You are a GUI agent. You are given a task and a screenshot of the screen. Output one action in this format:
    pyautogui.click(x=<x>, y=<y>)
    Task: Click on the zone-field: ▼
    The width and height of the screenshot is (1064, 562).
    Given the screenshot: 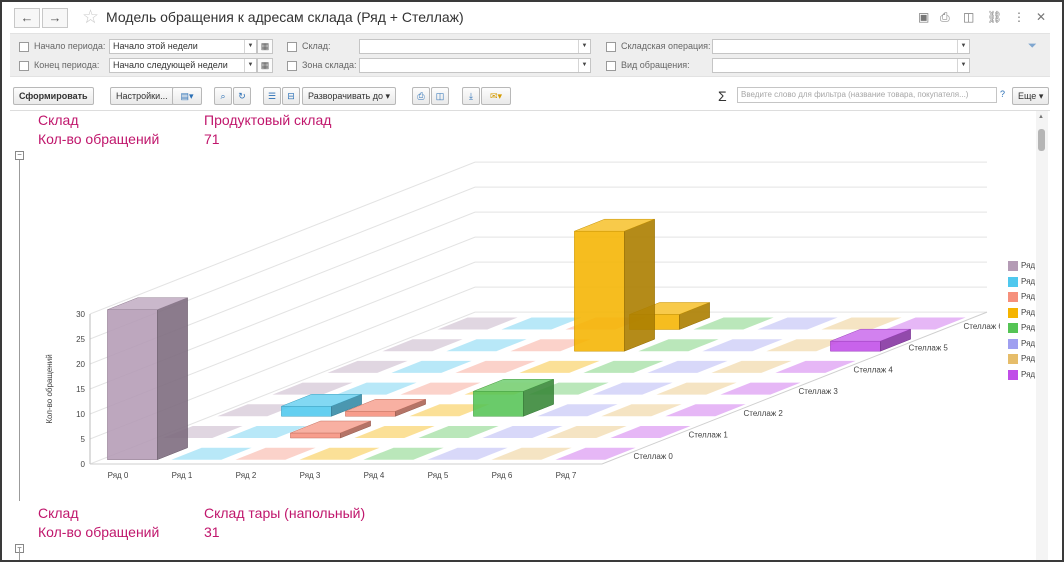 What is the action you would take?
    pyautogui.click(x=475, y=65)
    